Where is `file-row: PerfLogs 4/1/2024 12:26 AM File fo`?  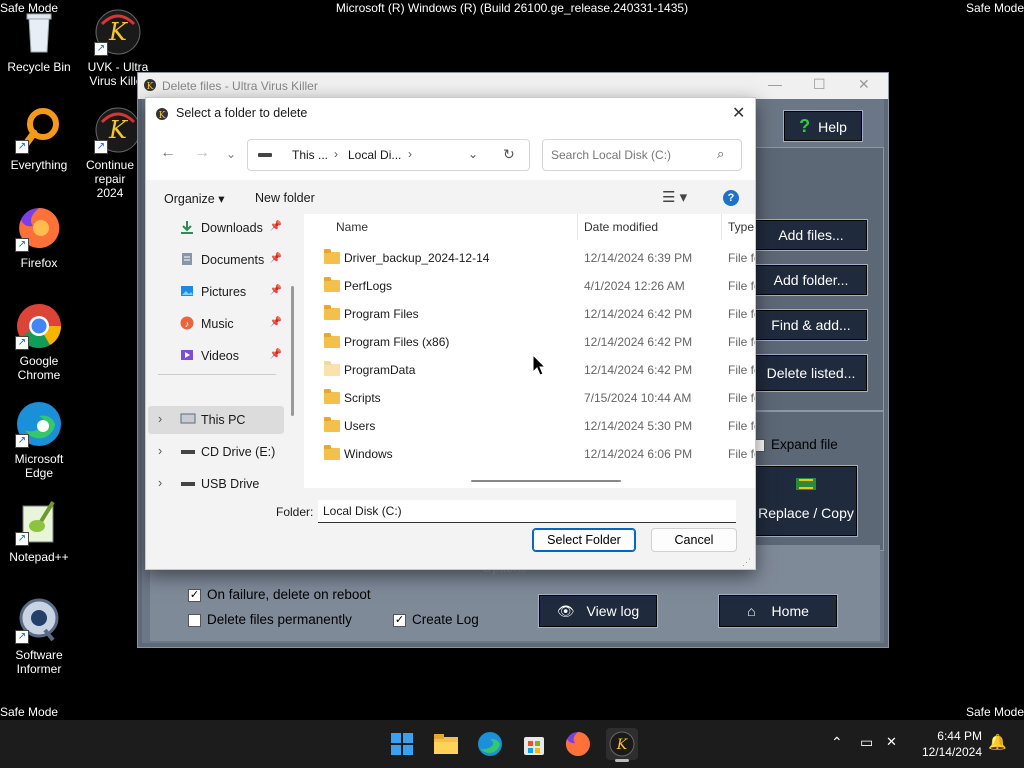 file-row: PerfLogs 4/1/2024 12:26 AM File fo is located at coordinates (529, 286).